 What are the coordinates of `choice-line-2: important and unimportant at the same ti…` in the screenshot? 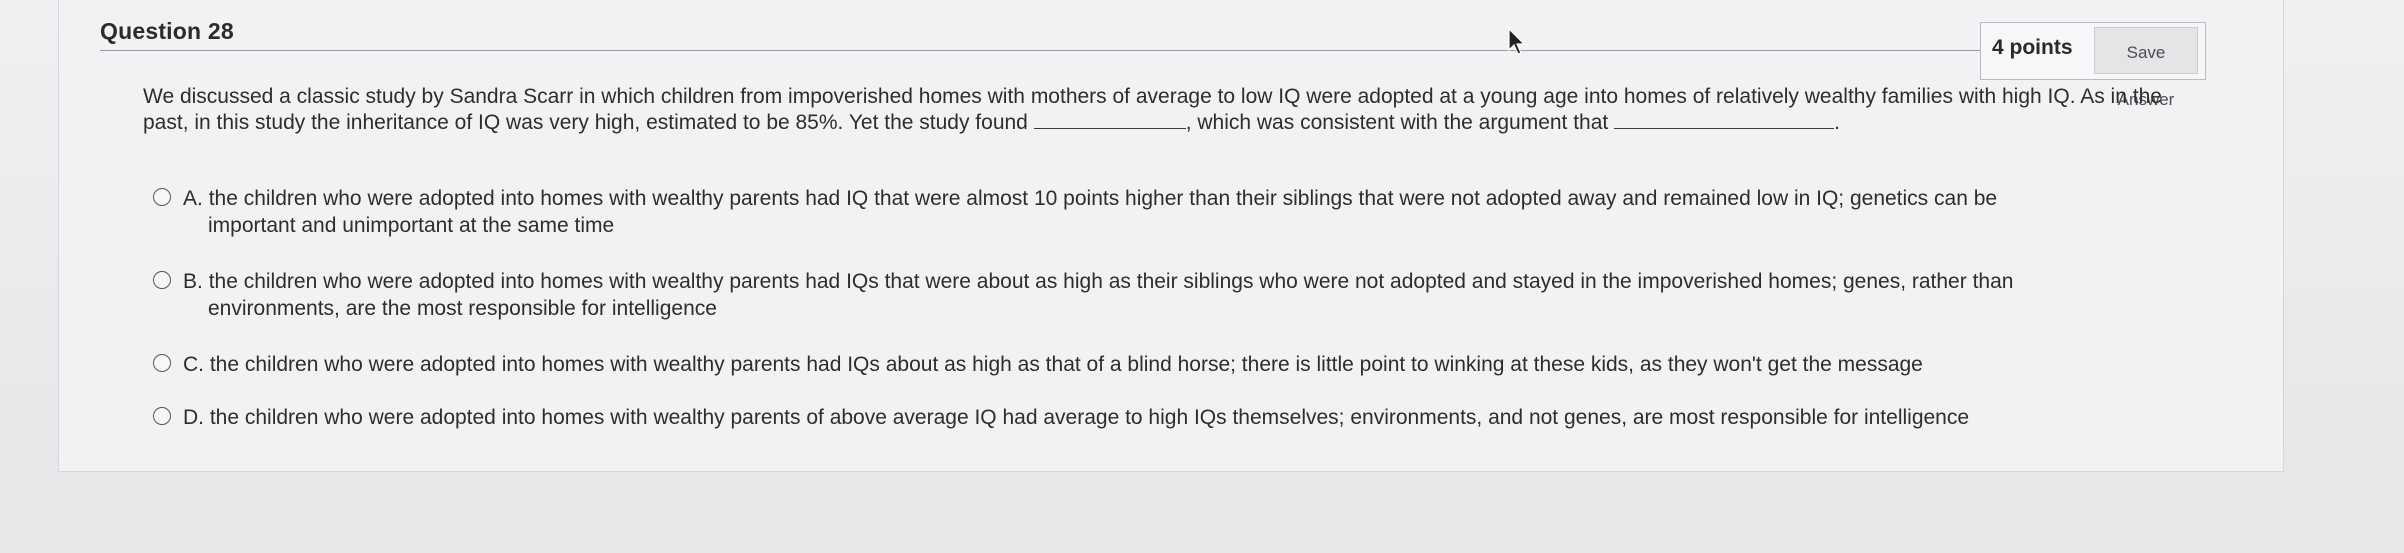 It's located at (411, 225).